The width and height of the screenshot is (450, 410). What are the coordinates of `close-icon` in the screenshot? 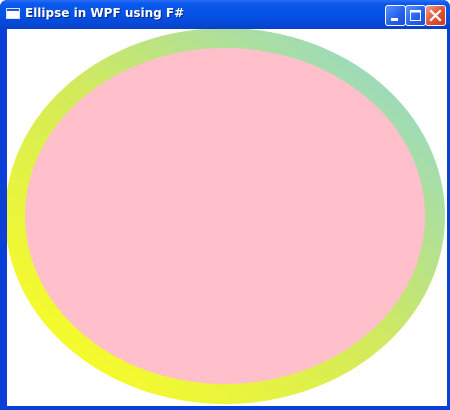 It's located at (435, 15).